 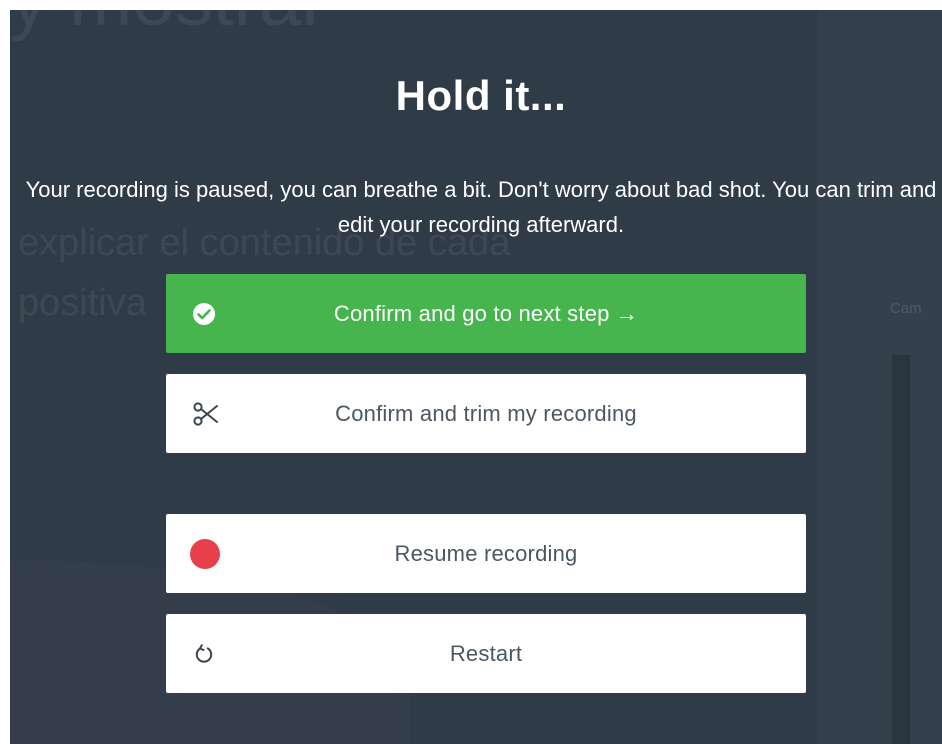 I want to click on check-circle-icon, so click(x=204, y=314).